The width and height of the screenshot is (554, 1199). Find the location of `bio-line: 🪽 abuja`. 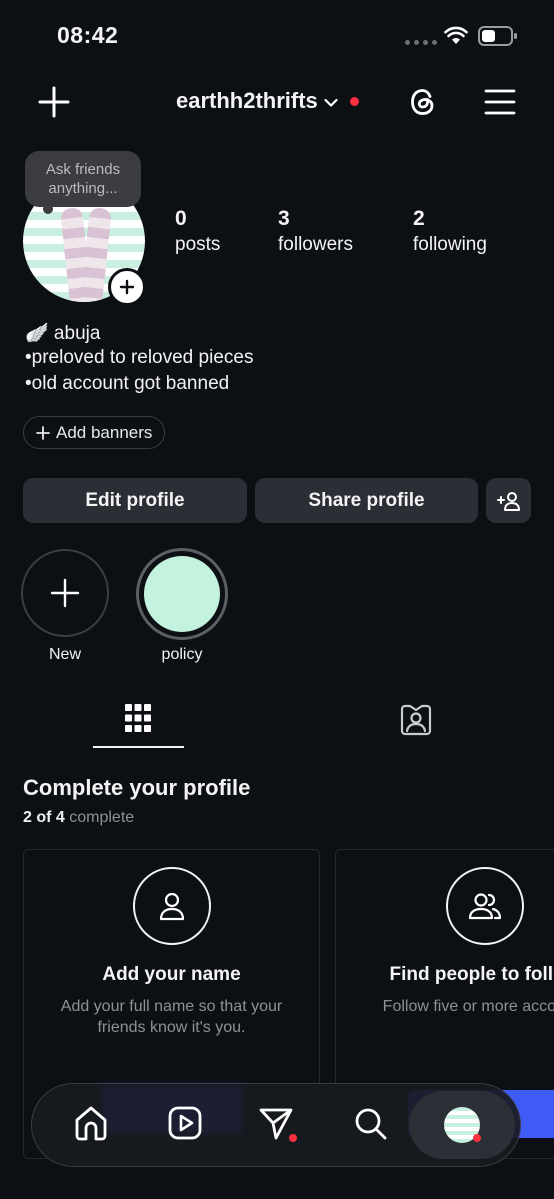

bio-line: 🪽 abuja is located at coordinates (63, 333).